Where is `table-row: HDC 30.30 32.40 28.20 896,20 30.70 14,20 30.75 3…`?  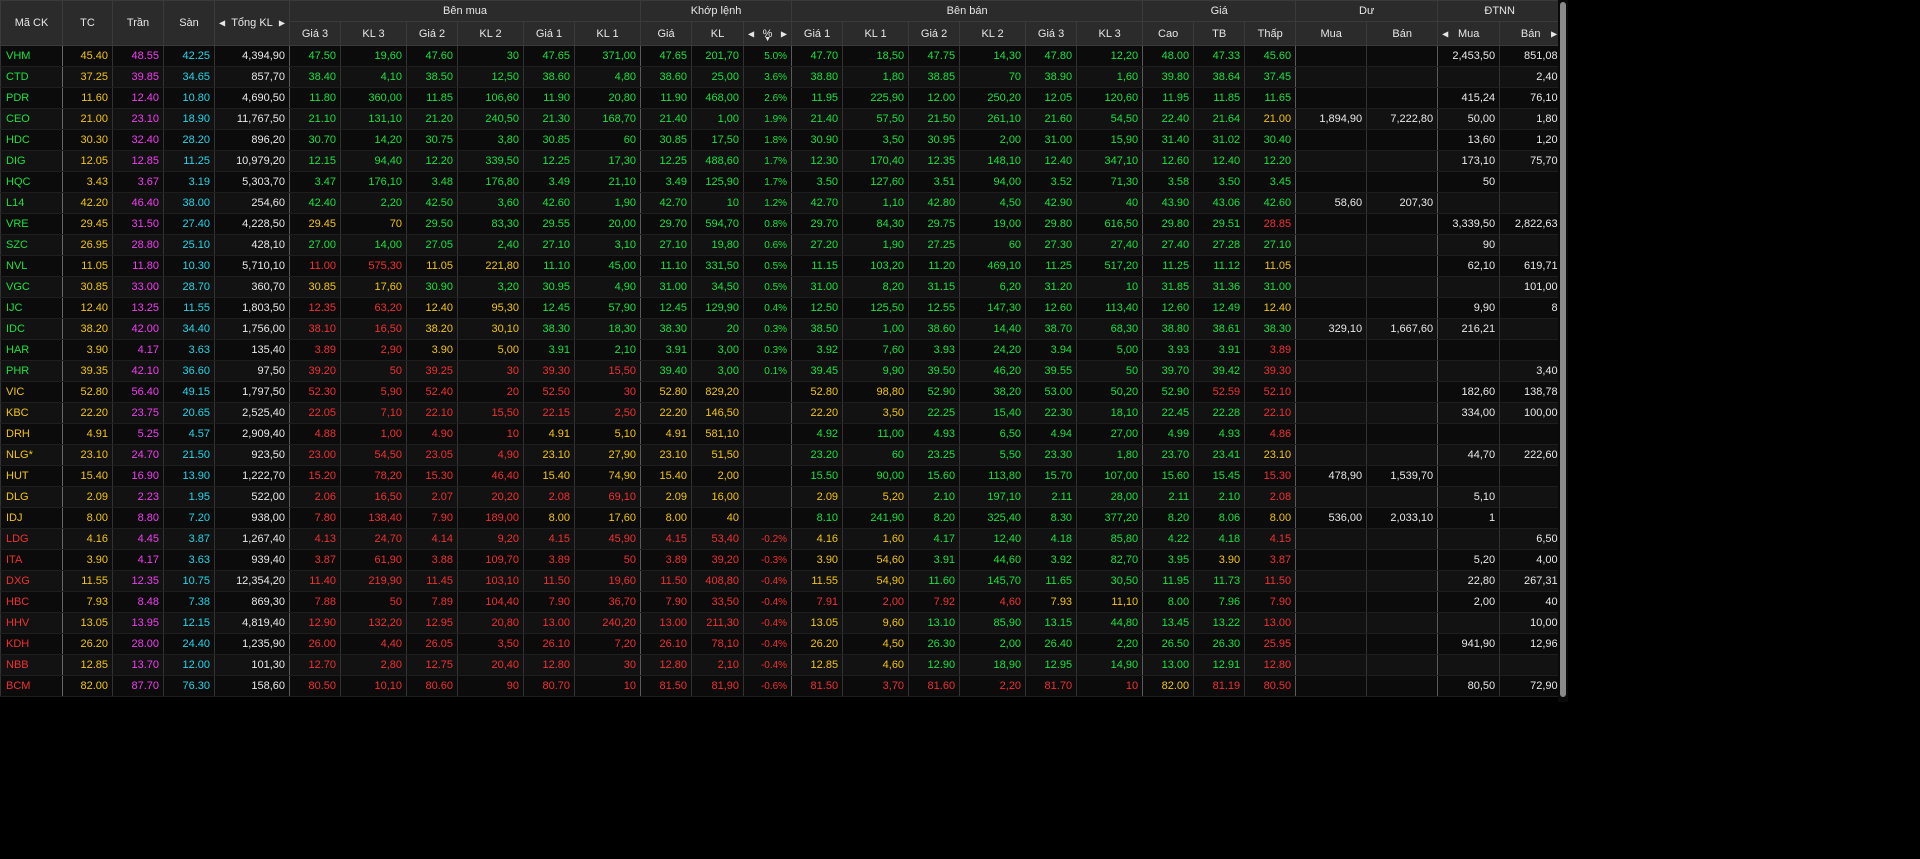 table-row: HDC 30.30 32.40 28.20 896,20 30.70 14,20 30.75 3… is located at coordinates (781, 140).